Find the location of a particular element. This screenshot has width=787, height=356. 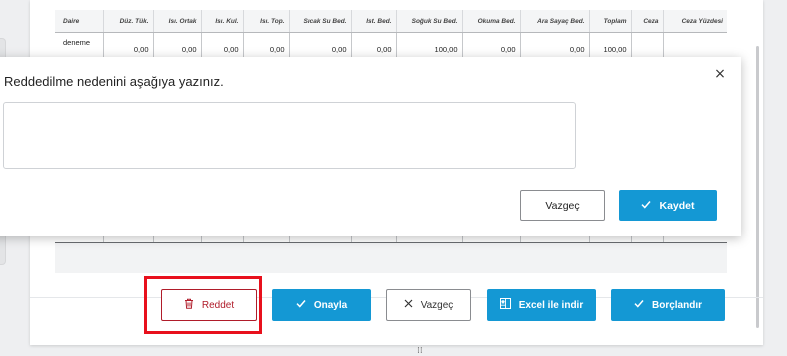

column-header: Isı. Kul. is located at coordinates (221, 21).